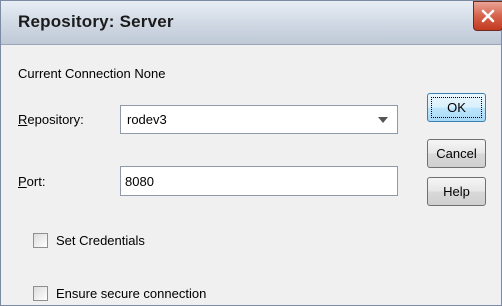  What do you see at coordinates (36, 181) in the screenshot?
I see `port-label-rest: ort:` at bounding box center [36, 181].